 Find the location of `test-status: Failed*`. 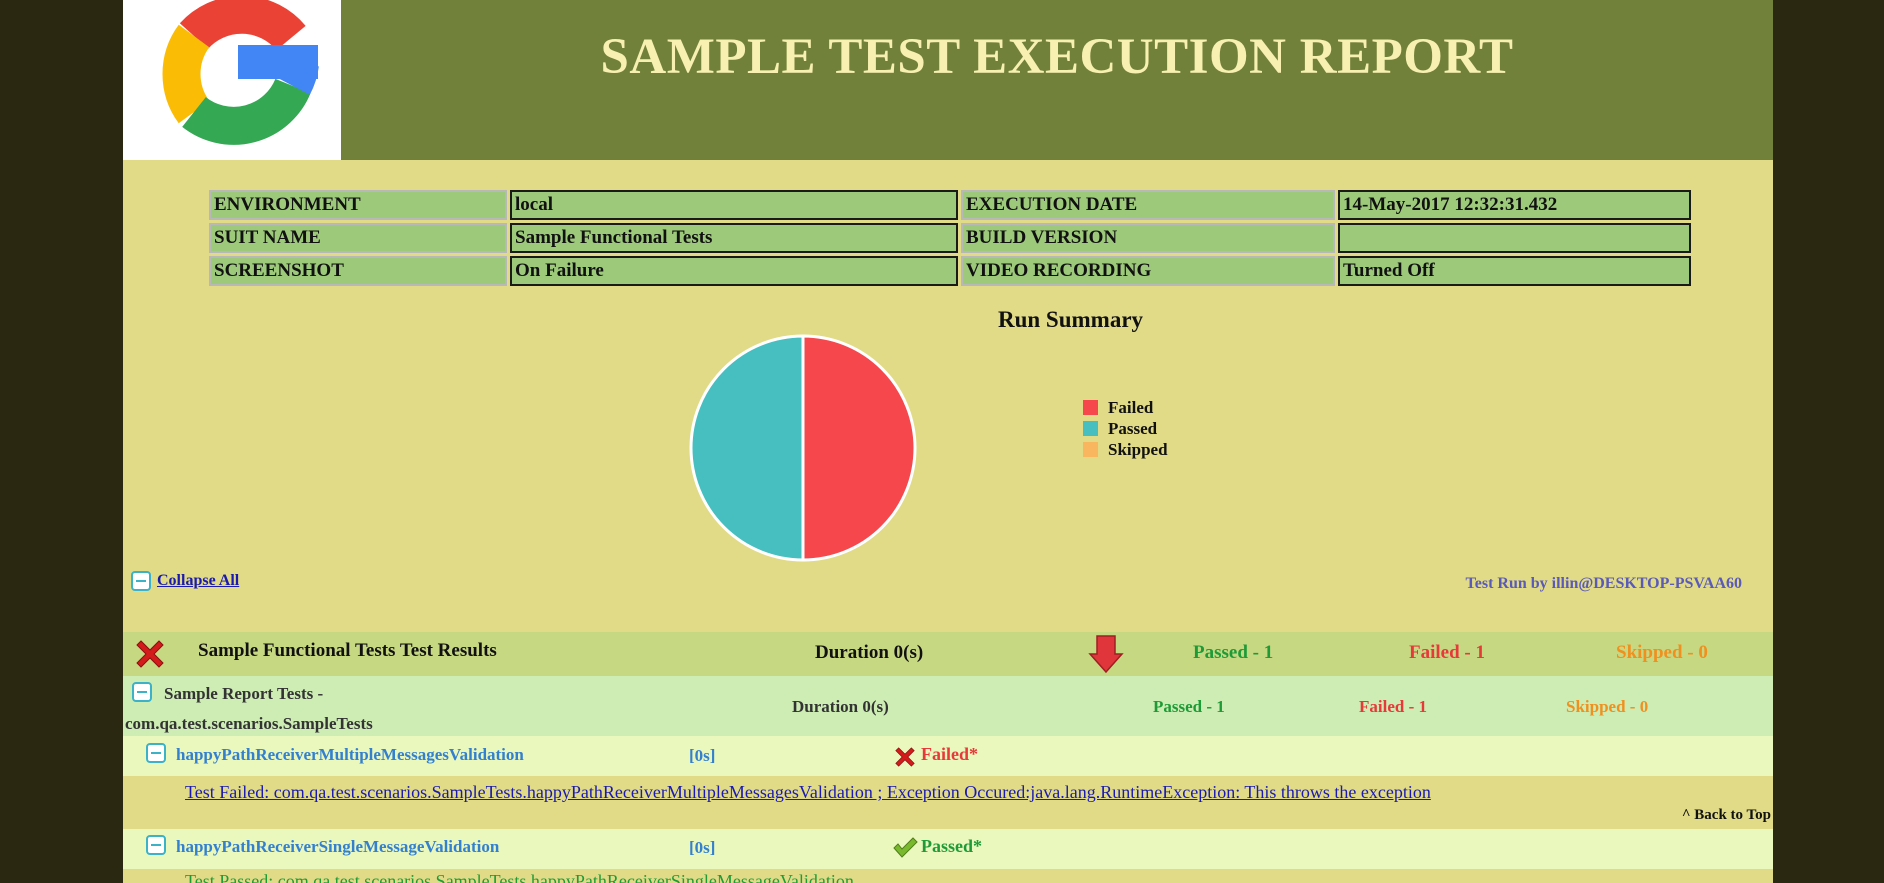

test-status: Failed* is located at coordinates (949, 754).